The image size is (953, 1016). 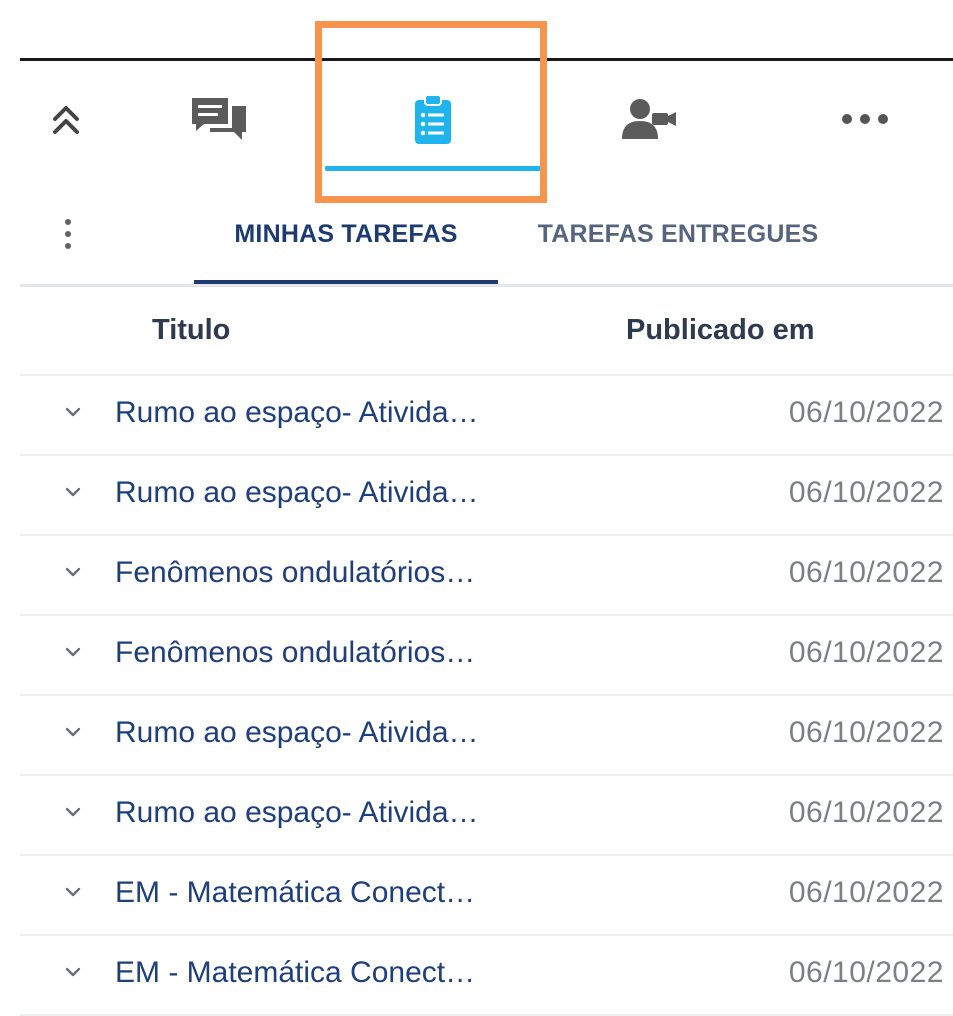 I want to click on double-chevron-up-icon, so click(x=66, y=120).